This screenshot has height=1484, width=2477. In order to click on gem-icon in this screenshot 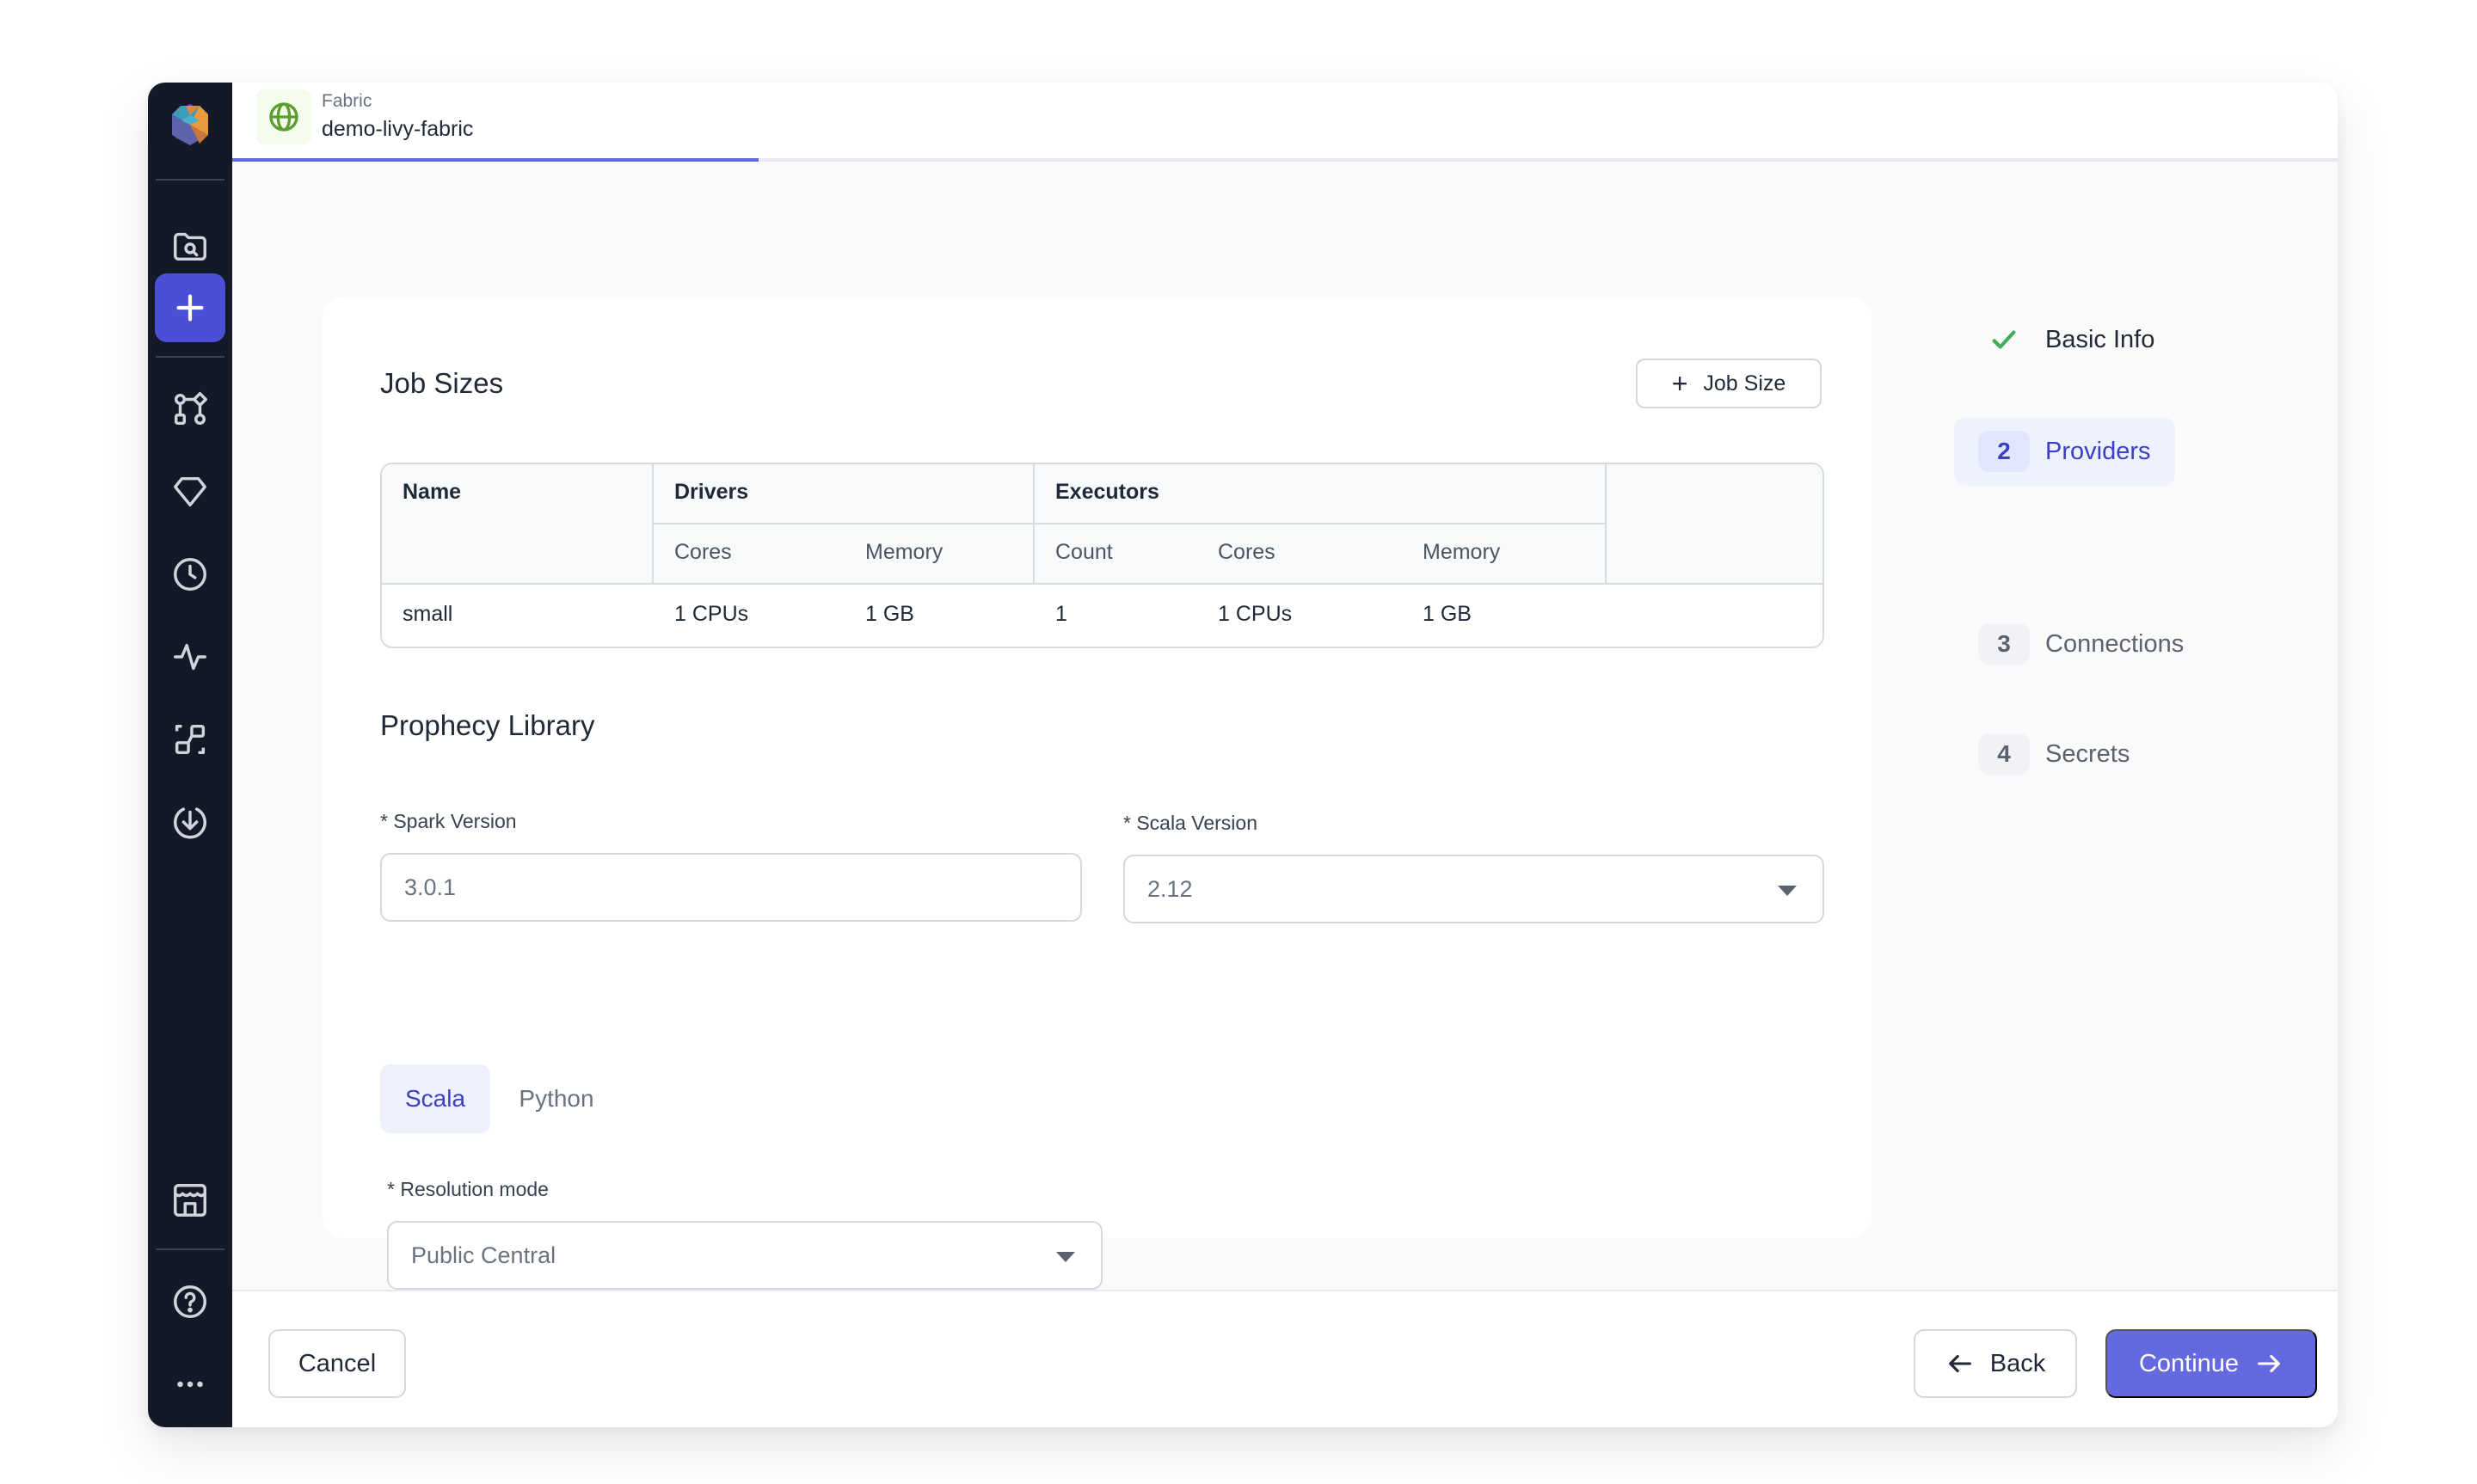, I will do `click(190, 491)`.